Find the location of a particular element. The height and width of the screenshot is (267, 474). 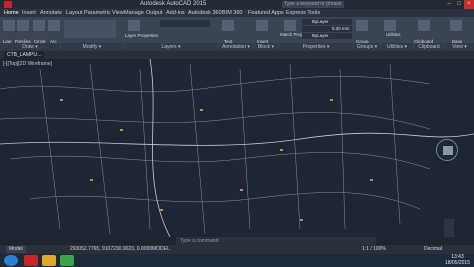

group-icon is located at coordinates (362, 25).